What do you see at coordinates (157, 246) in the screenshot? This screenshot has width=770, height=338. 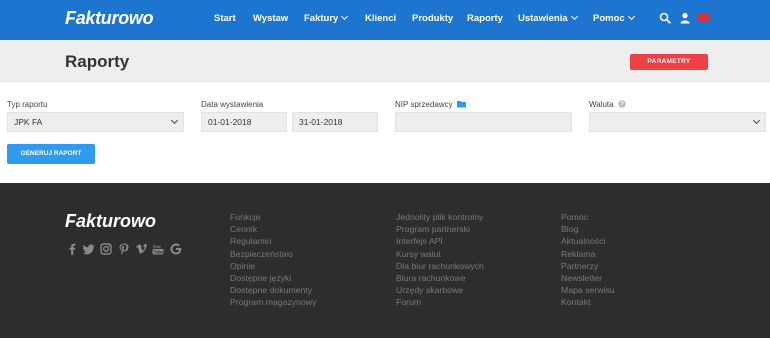 I see `svg-text: You` at bounding box center [157, 246].